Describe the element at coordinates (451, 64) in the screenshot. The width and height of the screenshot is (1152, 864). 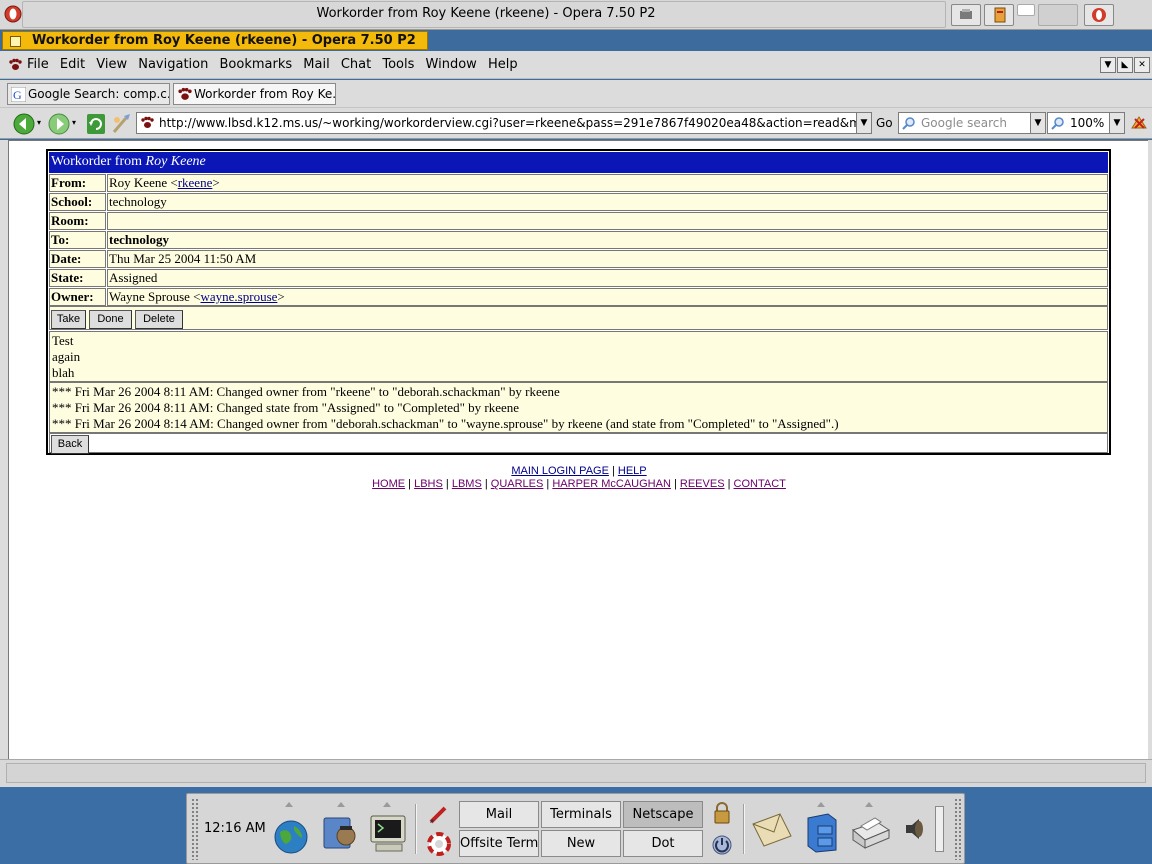
I see `menu-window: Window` at that location.